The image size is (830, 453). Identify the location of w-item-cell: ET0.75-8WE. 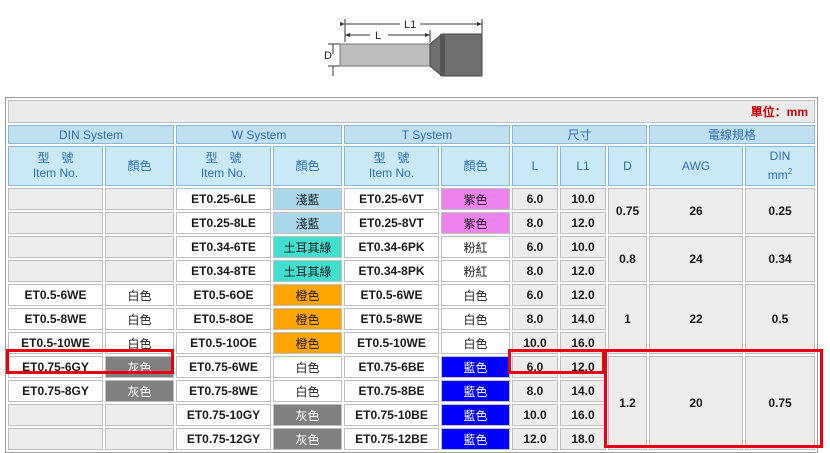
(223, 391).